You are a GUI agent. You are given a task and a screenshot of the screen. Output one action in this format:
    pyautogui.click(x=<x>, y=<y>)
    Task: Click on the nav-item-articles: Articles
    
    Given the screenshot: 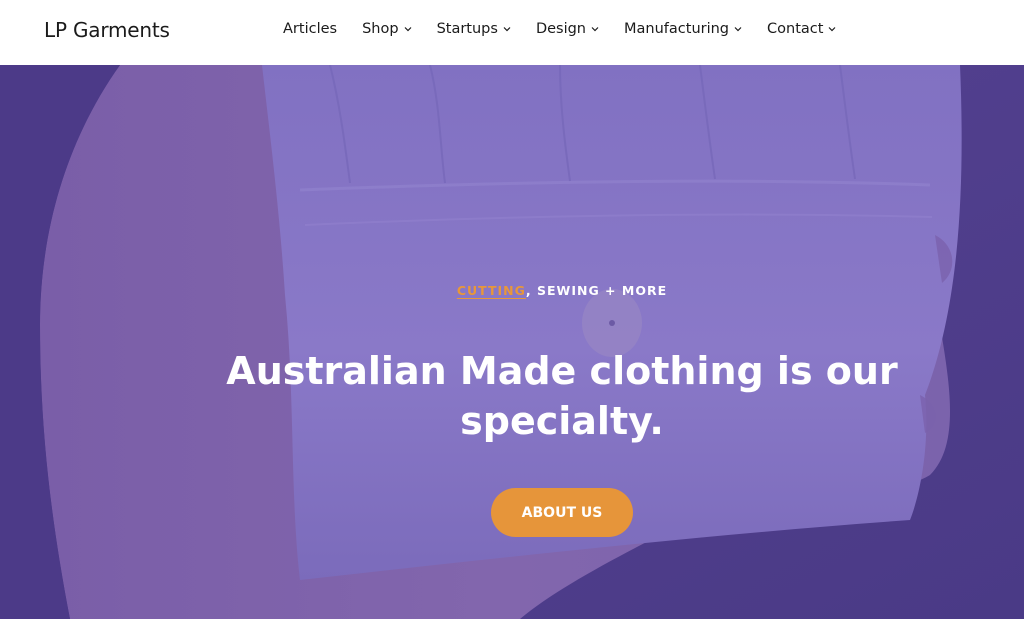 What is the action you would take?
    pyautogui.click(x=310, y=29)
    